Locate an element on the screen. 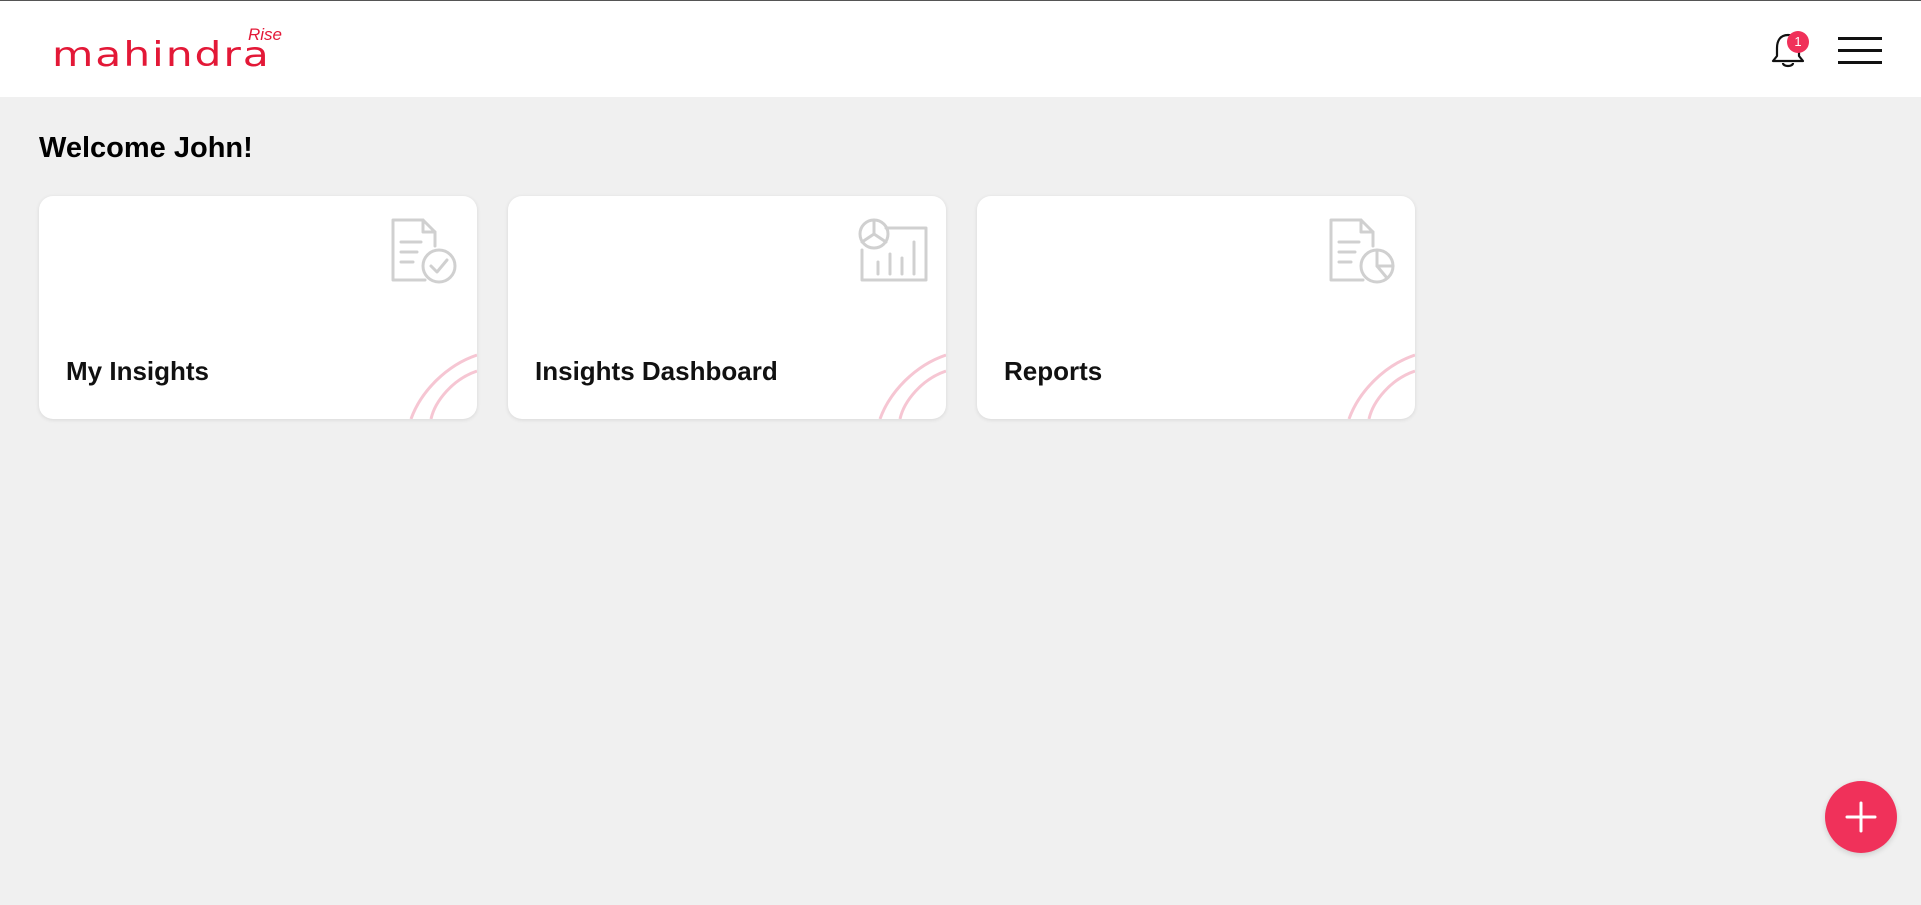 The image size is (1921, 905). mahindra-rise-logo: mahindra Rise is located at coordinates (177, 50).